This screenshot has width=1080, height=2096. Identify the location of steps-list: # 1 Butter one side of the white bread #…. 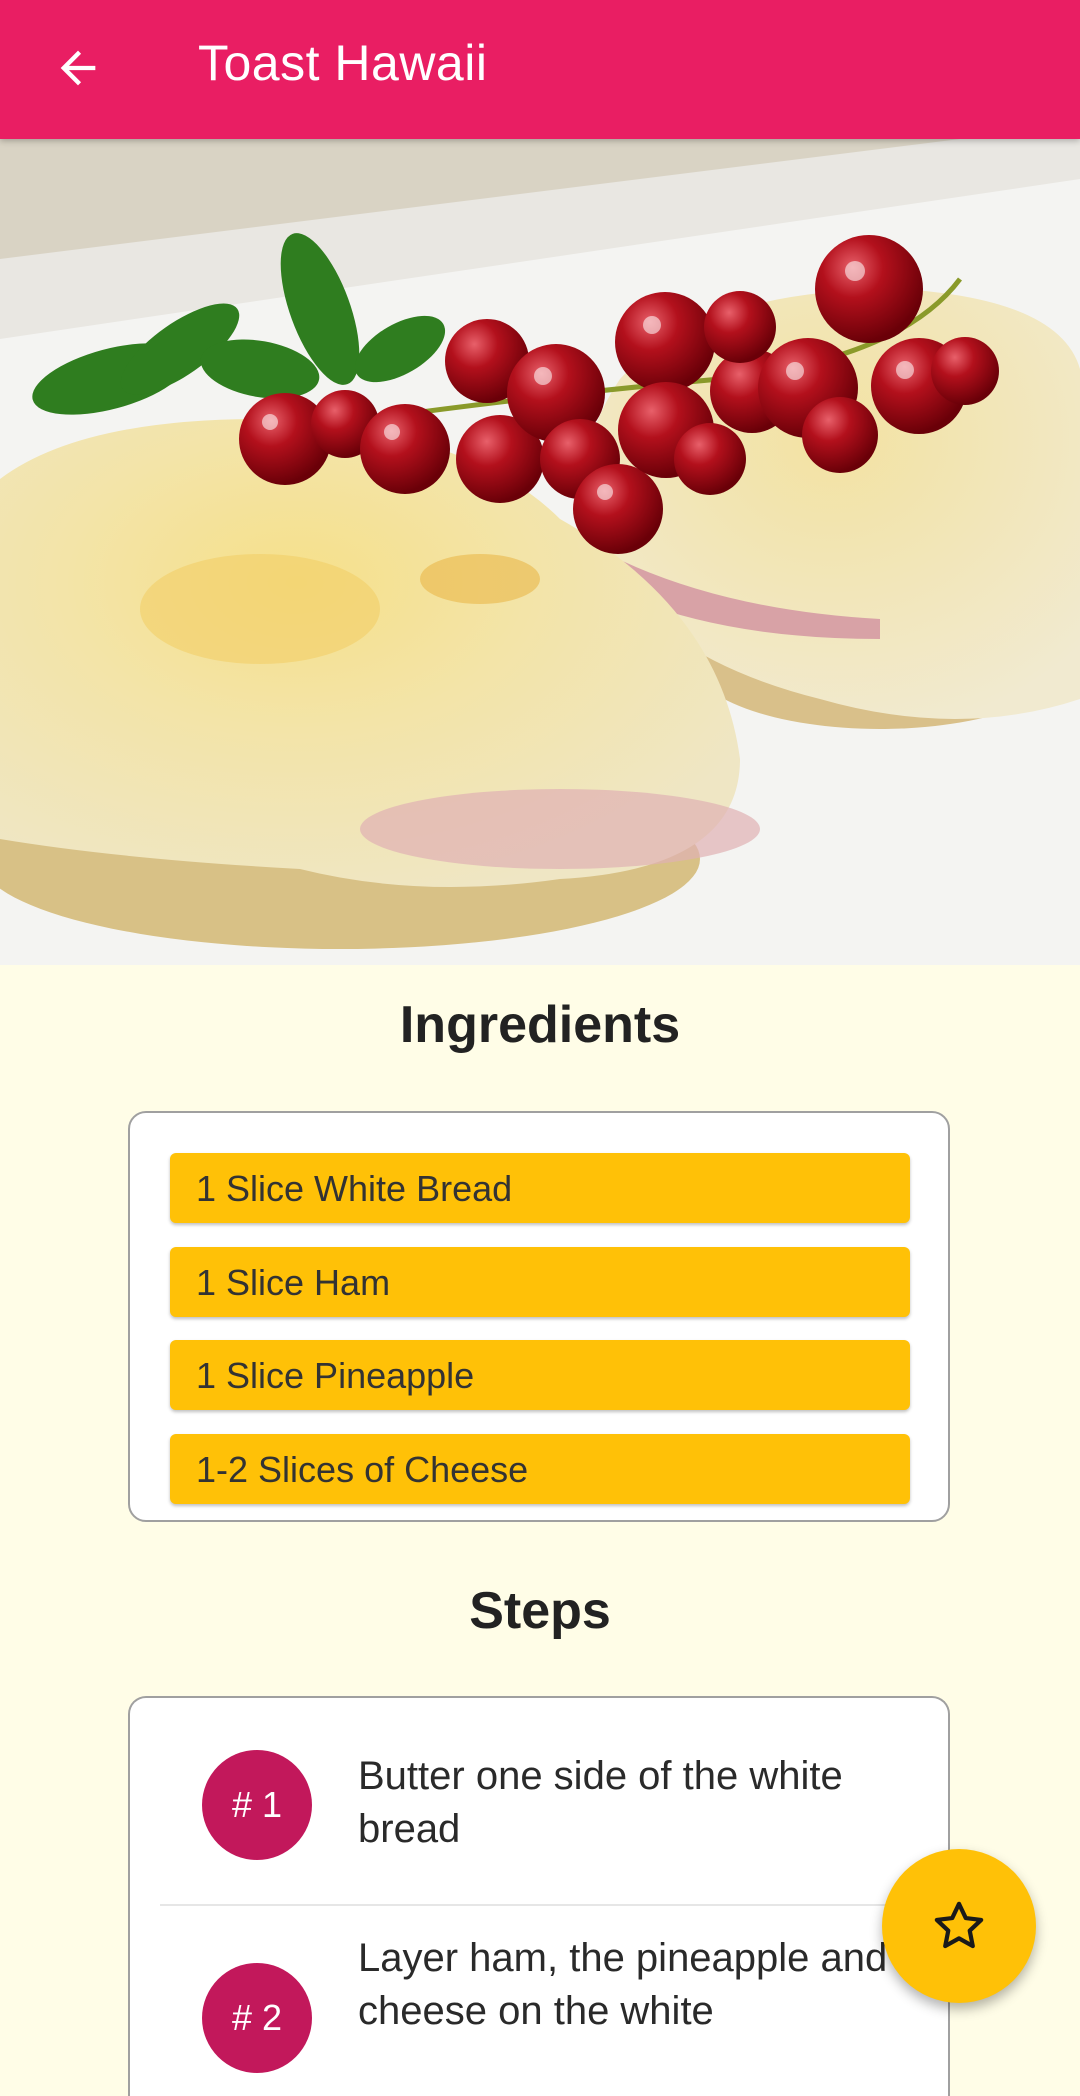
(539, 1896).